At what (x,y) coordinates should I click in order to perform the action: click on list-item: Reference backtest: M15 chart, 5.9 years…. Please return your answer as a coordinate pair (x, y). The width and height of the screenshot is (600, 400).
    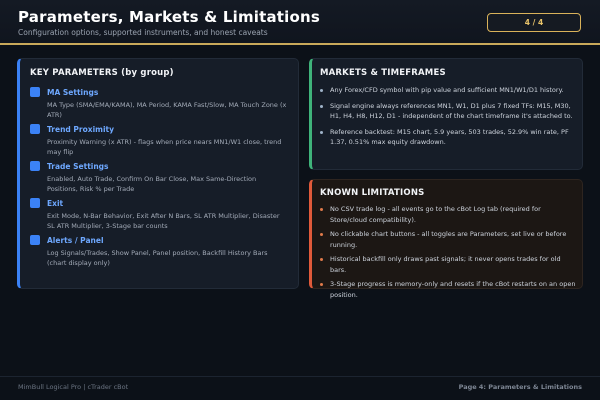
    Looking at the image, I should click on (448, 137).